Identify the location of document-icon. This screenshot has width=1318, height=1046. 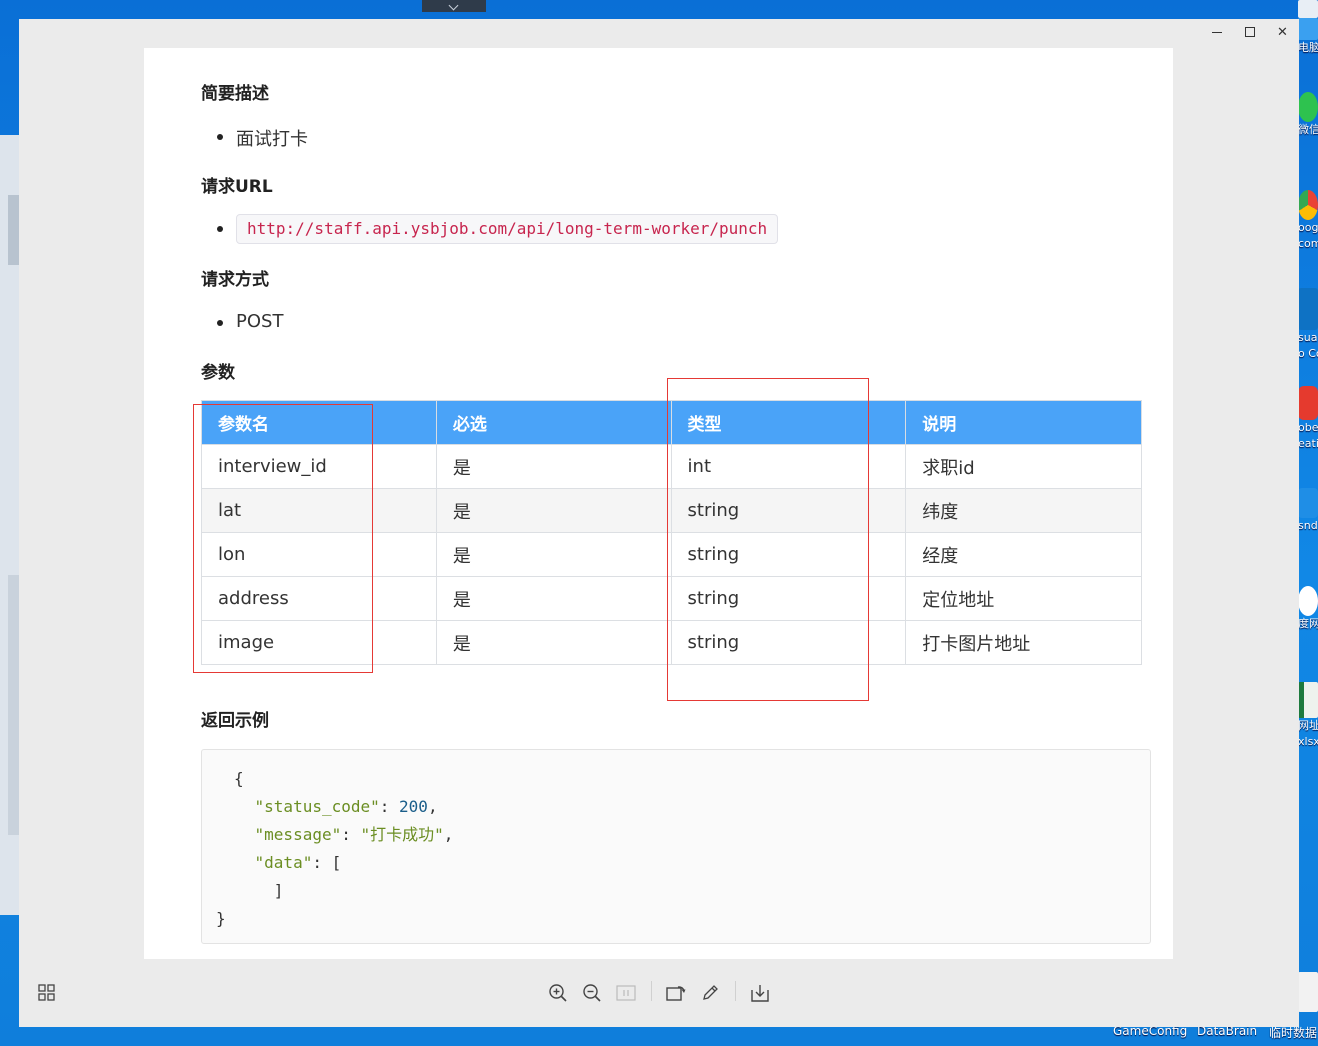
(1308, 992).